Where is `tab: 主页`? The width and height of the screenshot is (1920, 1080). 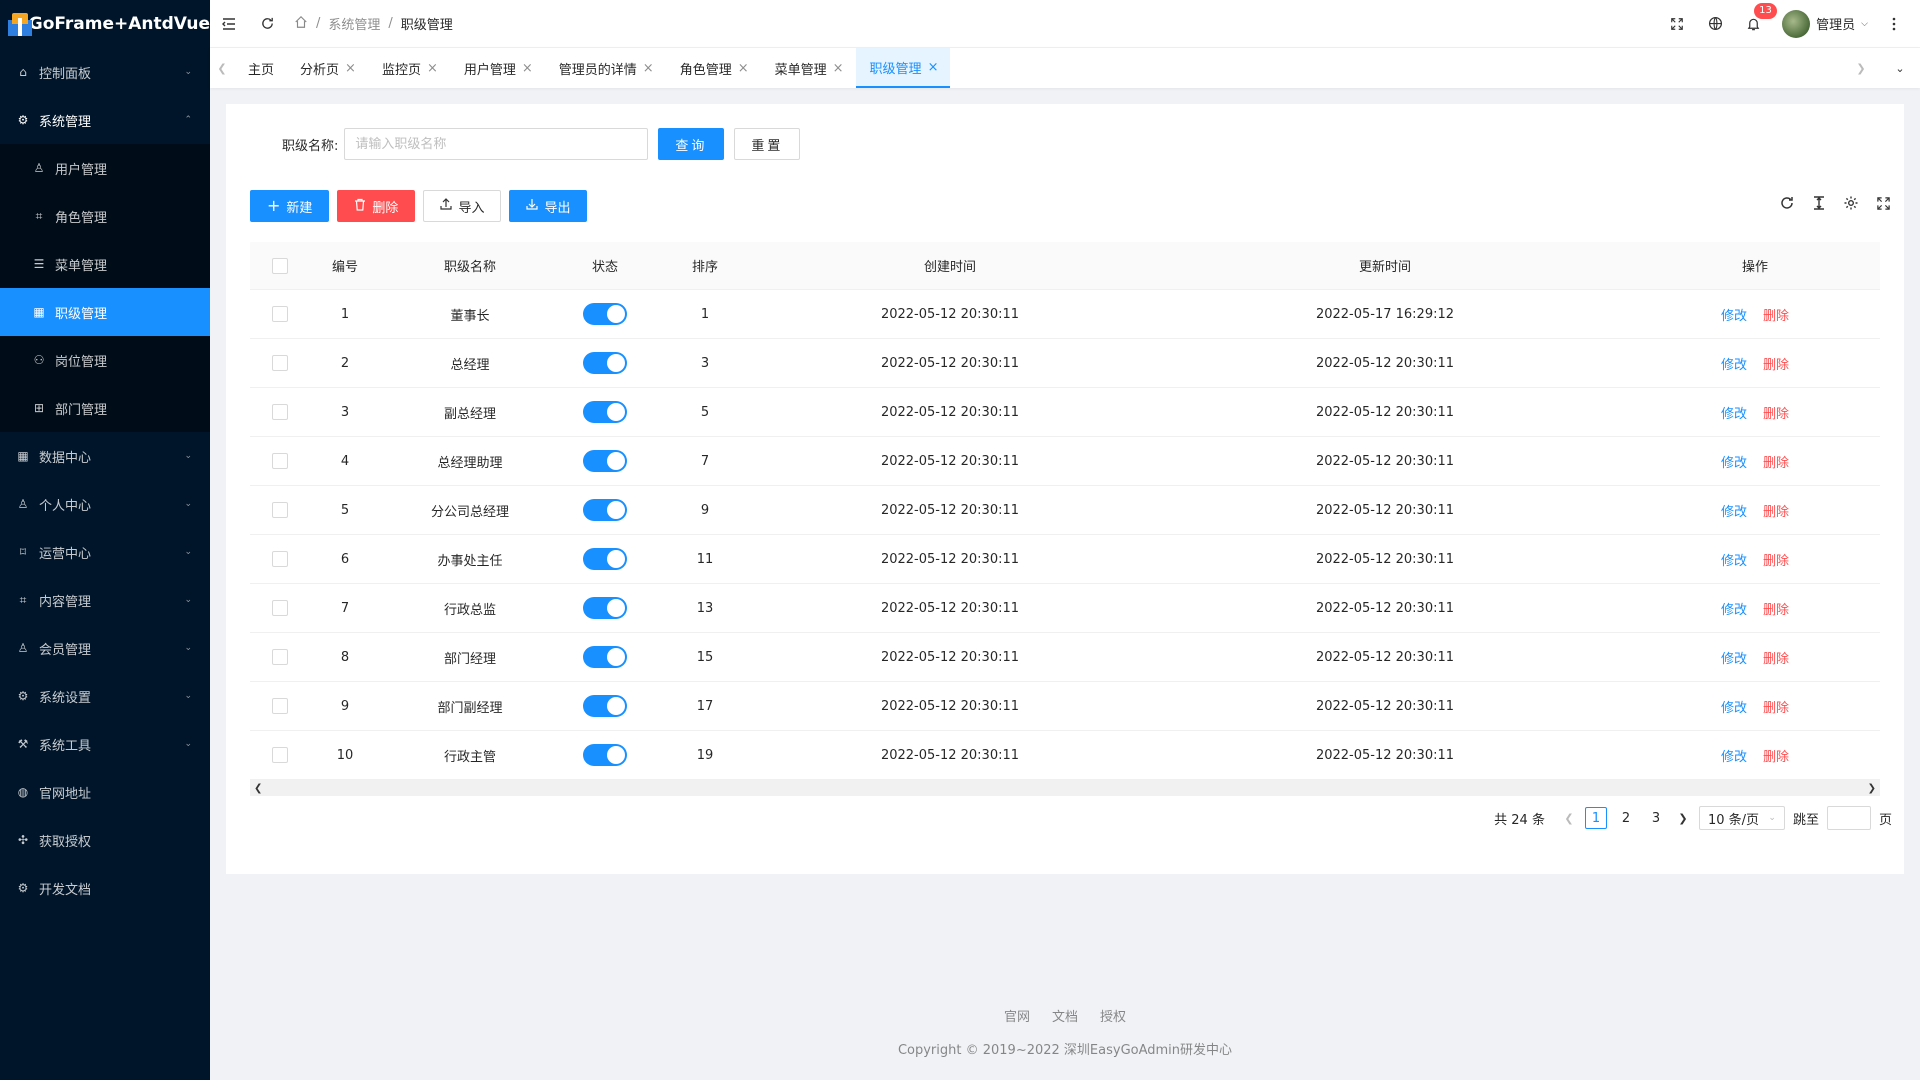 tab: 主页 is located at coordinates (260, 68).